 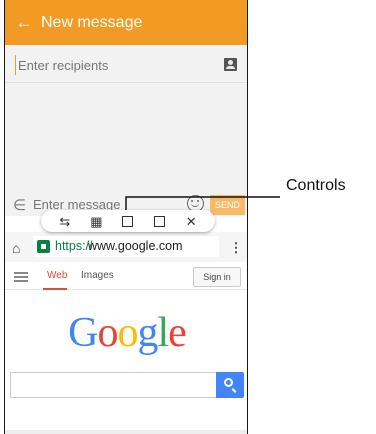 I want to click on maximize-window-icon, so click(x=160, y=221).